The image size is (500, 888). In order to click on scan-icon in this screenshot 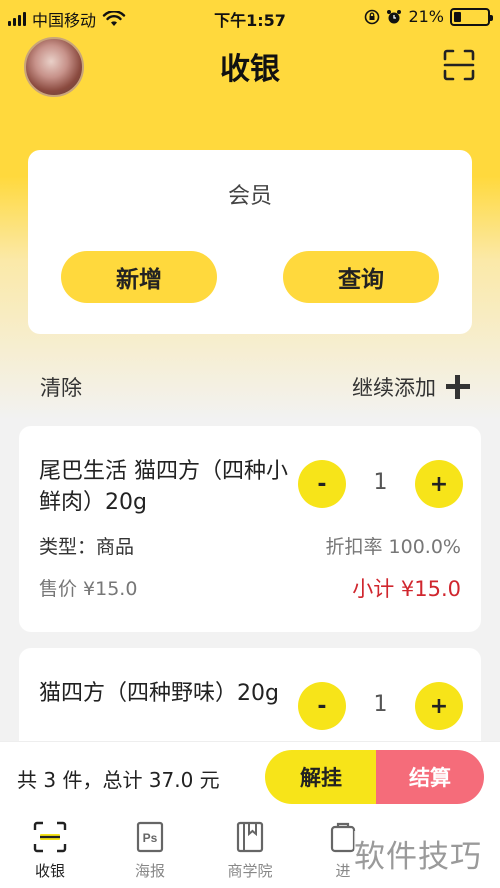, I will do `click(459, 65)`.